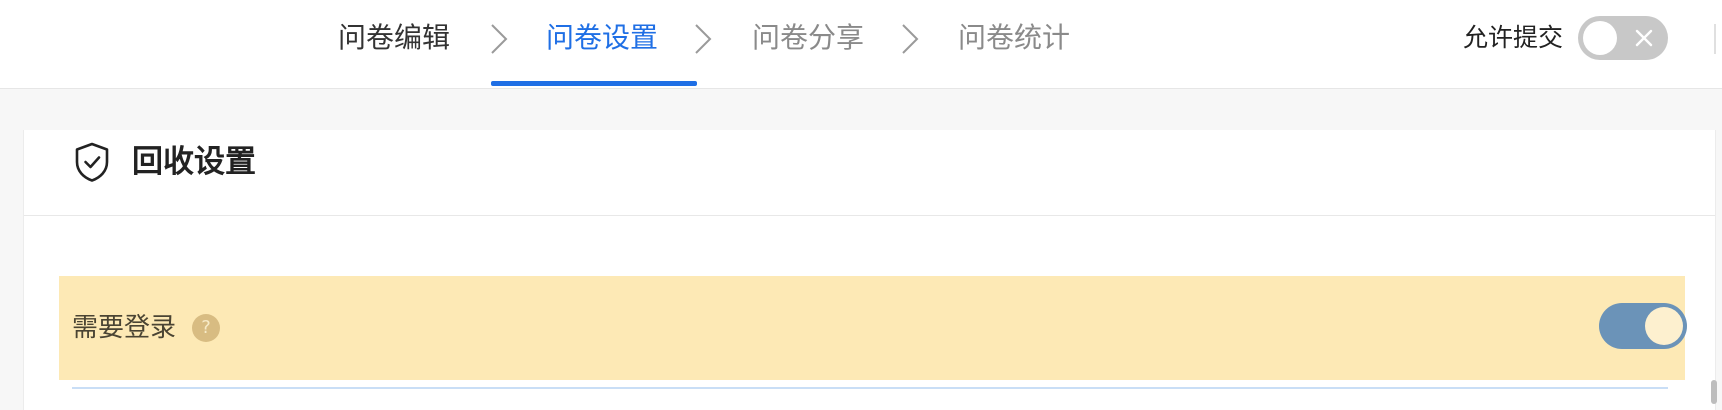 The height and width of the screenshot is (410, 1722). Describe the element at coordinates (808, 38) in the screenshot. I see `step-share: 问卷分享` at that location.